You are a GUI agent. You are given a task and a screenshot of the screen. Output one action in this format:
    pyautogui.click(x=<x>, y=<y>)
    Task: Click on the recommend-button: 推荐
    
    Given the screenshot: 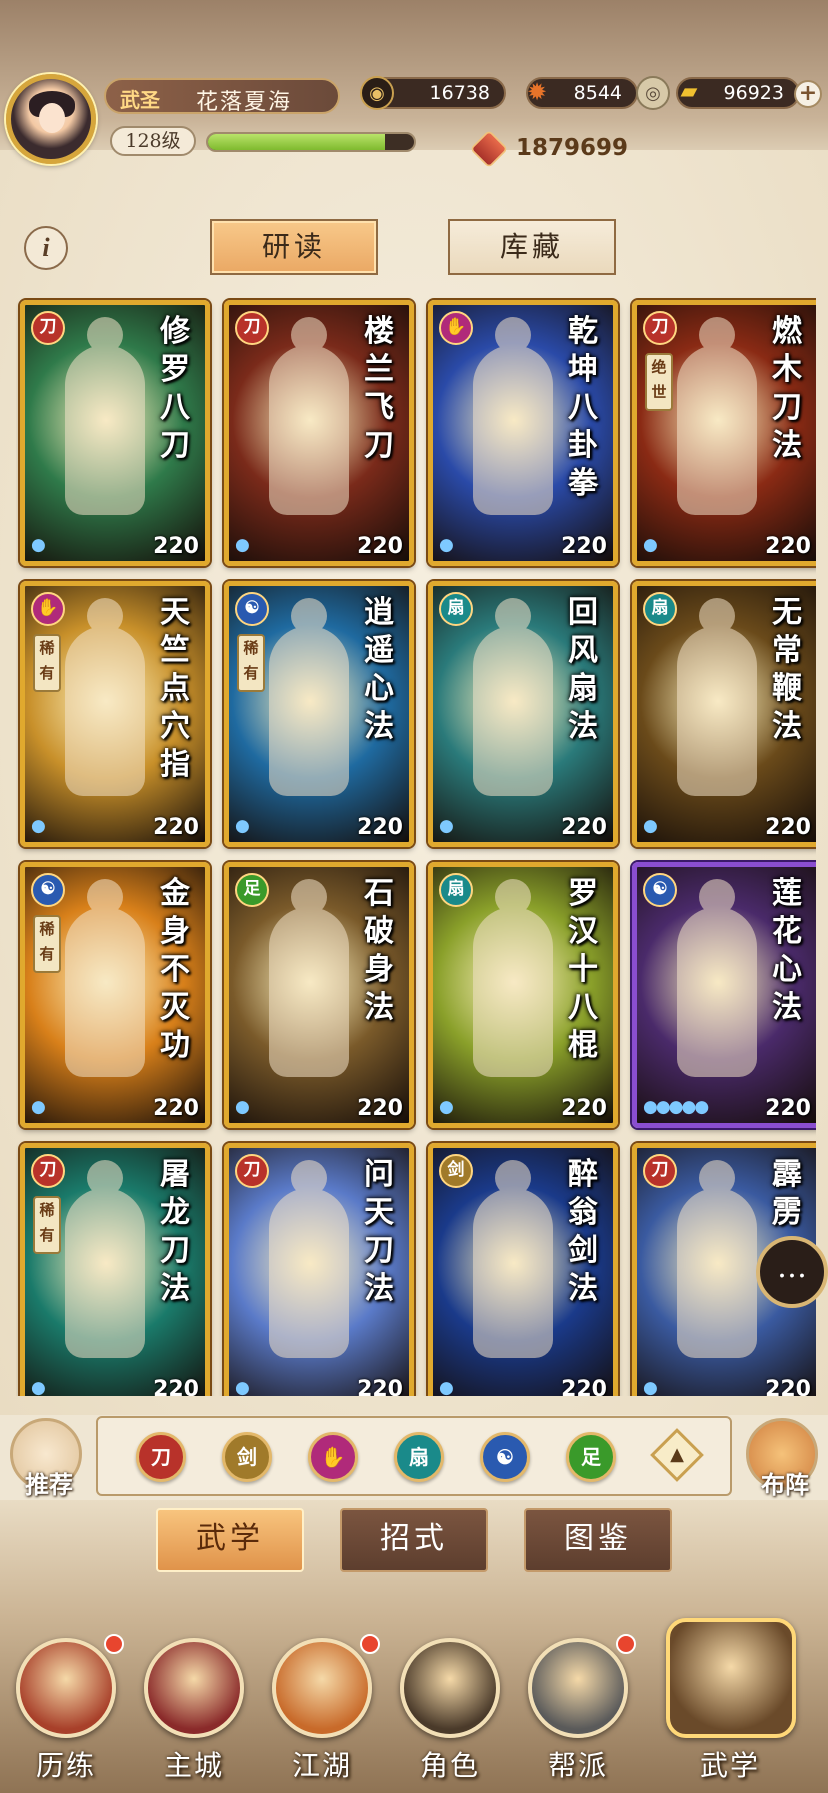 What is the action you would take?
    pyautogui.click(x=46, y=1458)
    